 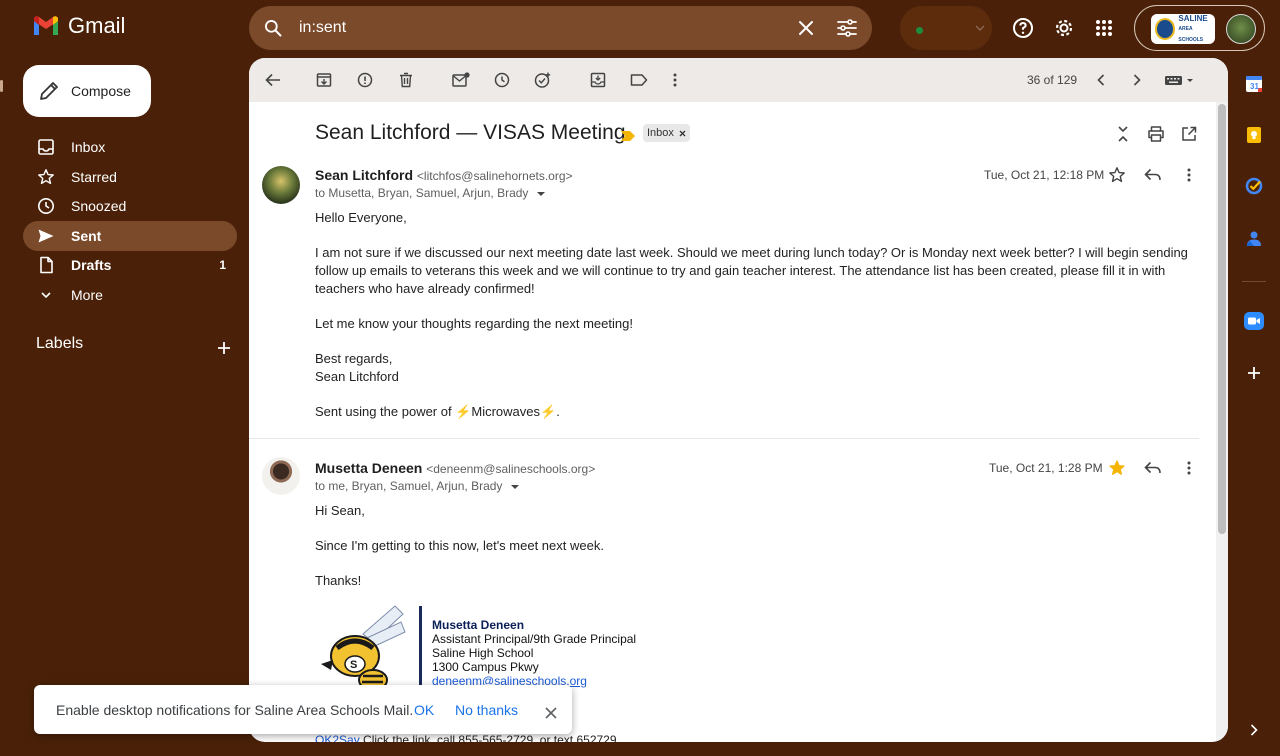 I want to click on menu-handle, so click(x=1, y=86).